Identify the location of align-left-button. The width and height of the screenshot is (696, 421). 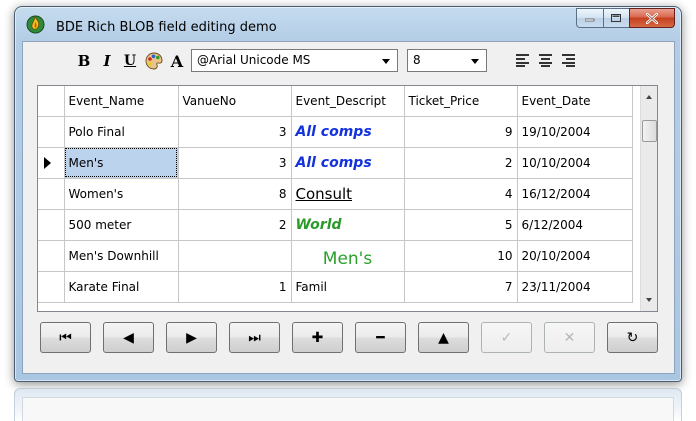
(523, 60).